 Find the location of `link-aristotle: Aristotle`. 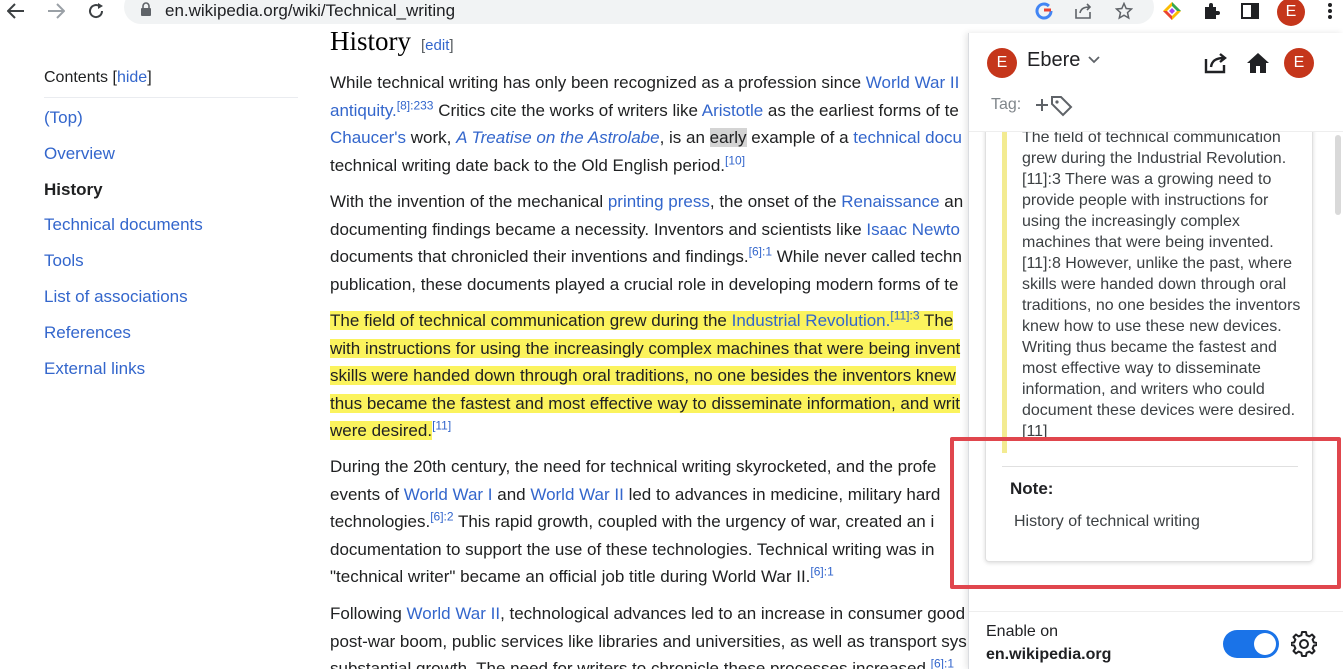

link-aristotle: Aristotle is located at coordinates (732, 110).